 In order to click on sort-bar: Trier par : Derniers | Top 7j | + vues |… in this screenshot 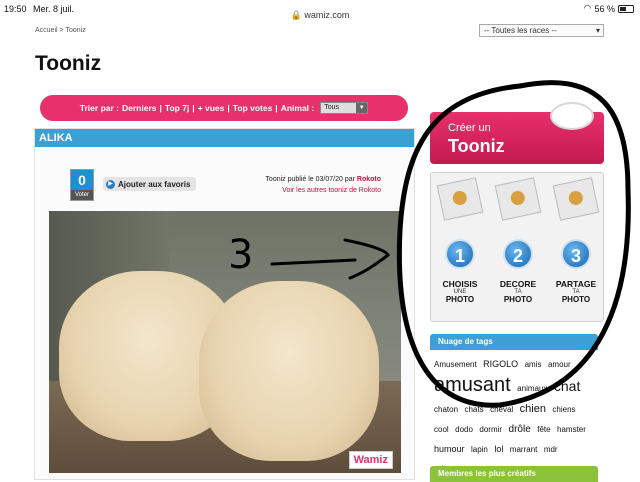, I will do `click(224, 108)`.